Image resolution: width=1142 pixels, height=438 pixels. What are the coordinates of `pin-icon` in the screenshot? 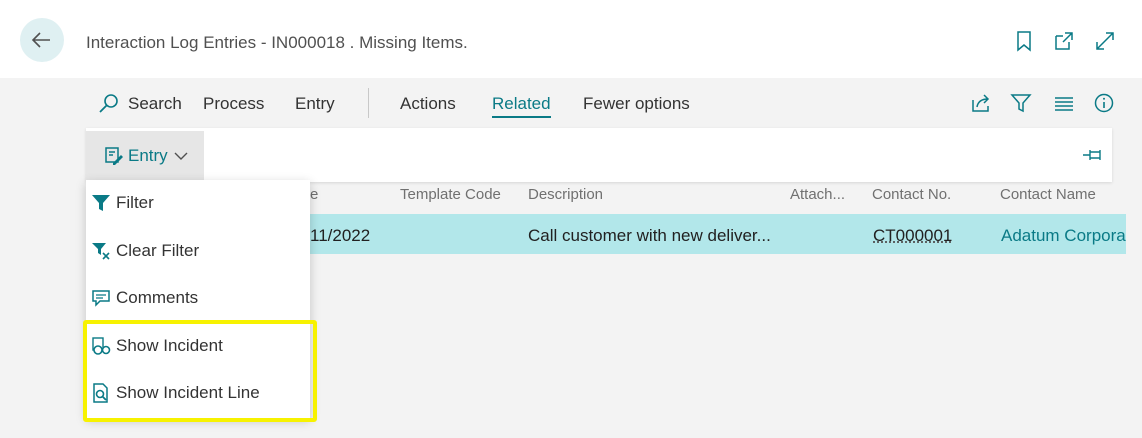 It's located at (1093, 155).